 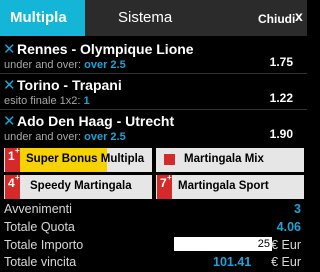 I want to click on super-bonus-multipla-button: 1 + Super Bonus Multipla, so click(x=78, y=160).